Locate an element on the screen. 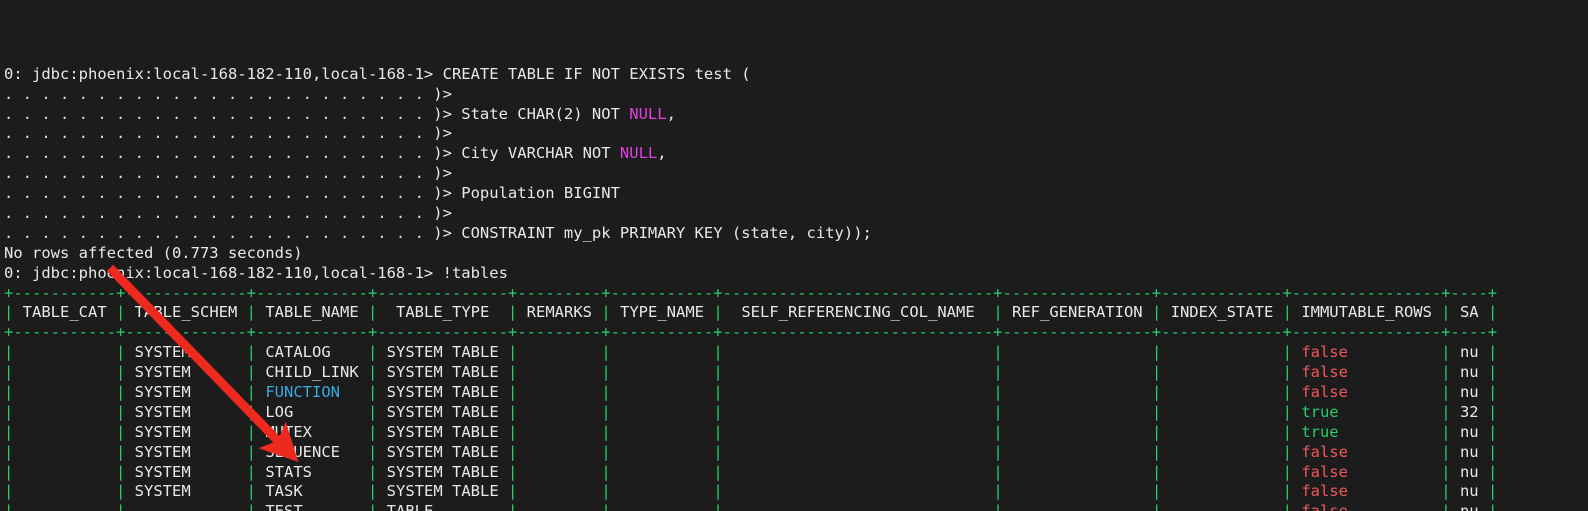 The image size is (1588, 511). sql-keyword: NULL is located at coordinates (638, 153).